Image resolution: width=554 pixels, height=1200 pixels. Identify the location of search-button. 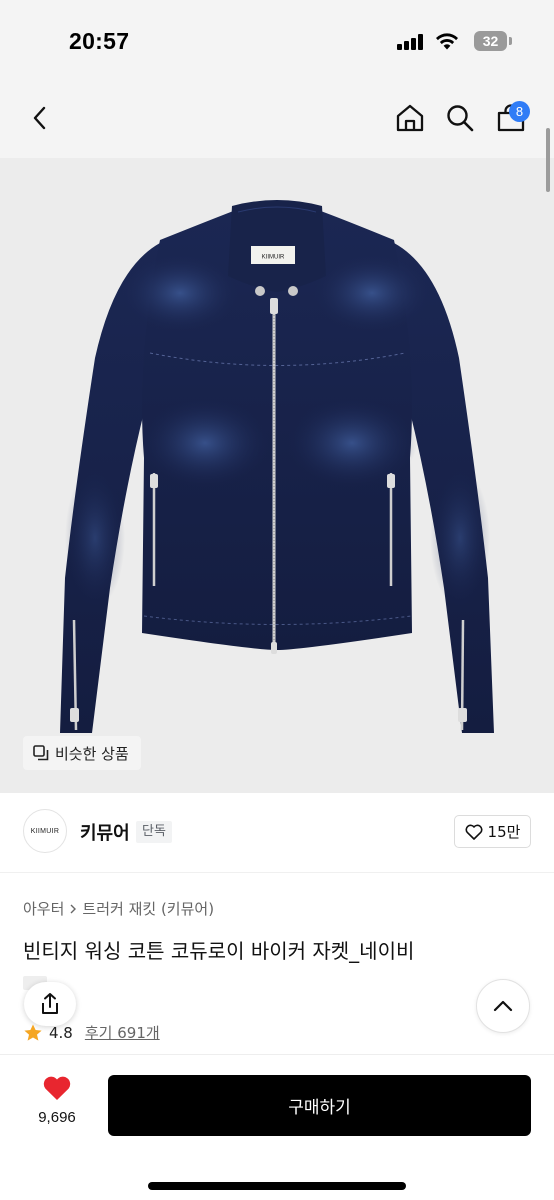
(460, 118).